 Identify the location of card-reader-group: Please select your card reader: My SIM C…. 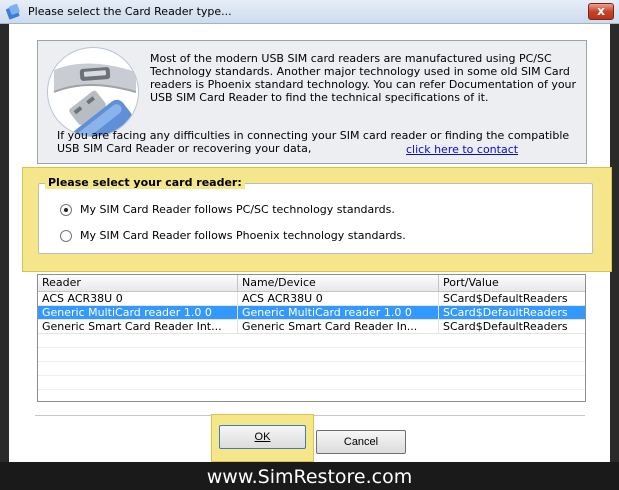
(315, 215).